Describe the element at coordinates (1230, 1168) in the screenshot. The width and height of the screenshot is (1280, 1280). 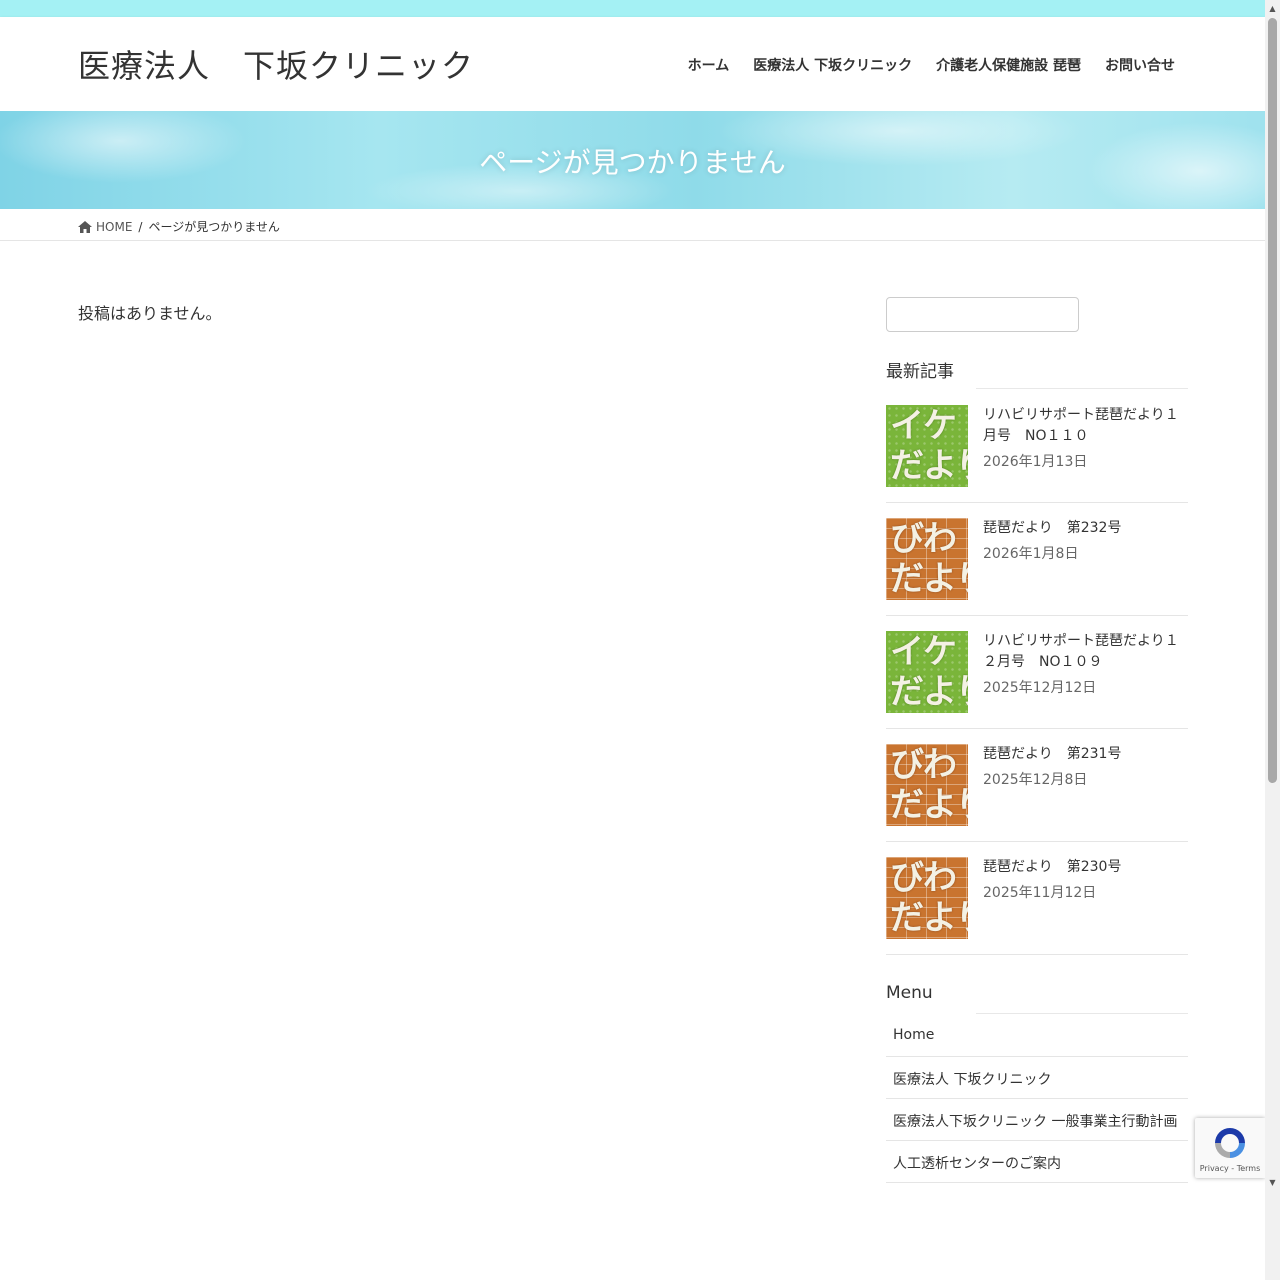
I see `recaptcha-privacy-terms: Privacy - Terms` at that location.